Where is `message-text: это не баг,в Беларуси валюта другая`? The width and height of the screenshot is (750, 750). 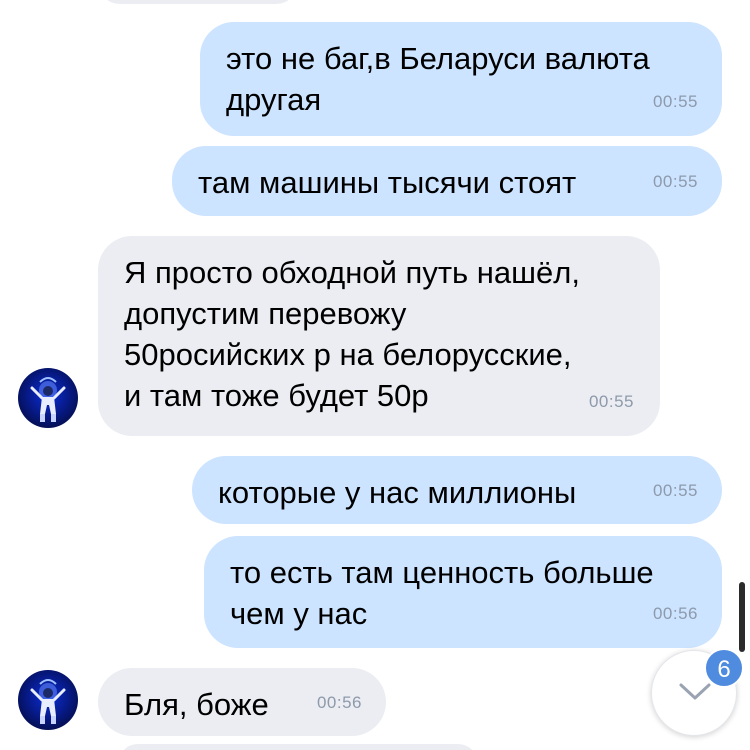
message-text: это не баг,в Беларуси валюта другая is located at coordinates (438, 79).